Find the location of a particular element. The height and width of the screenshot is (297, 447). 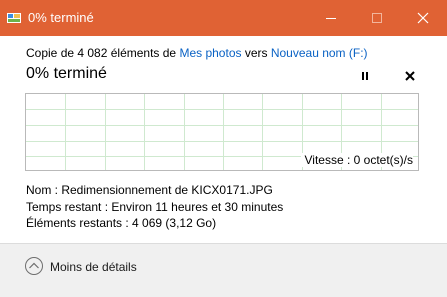

close-window-button is located at coordinates (423, 18).